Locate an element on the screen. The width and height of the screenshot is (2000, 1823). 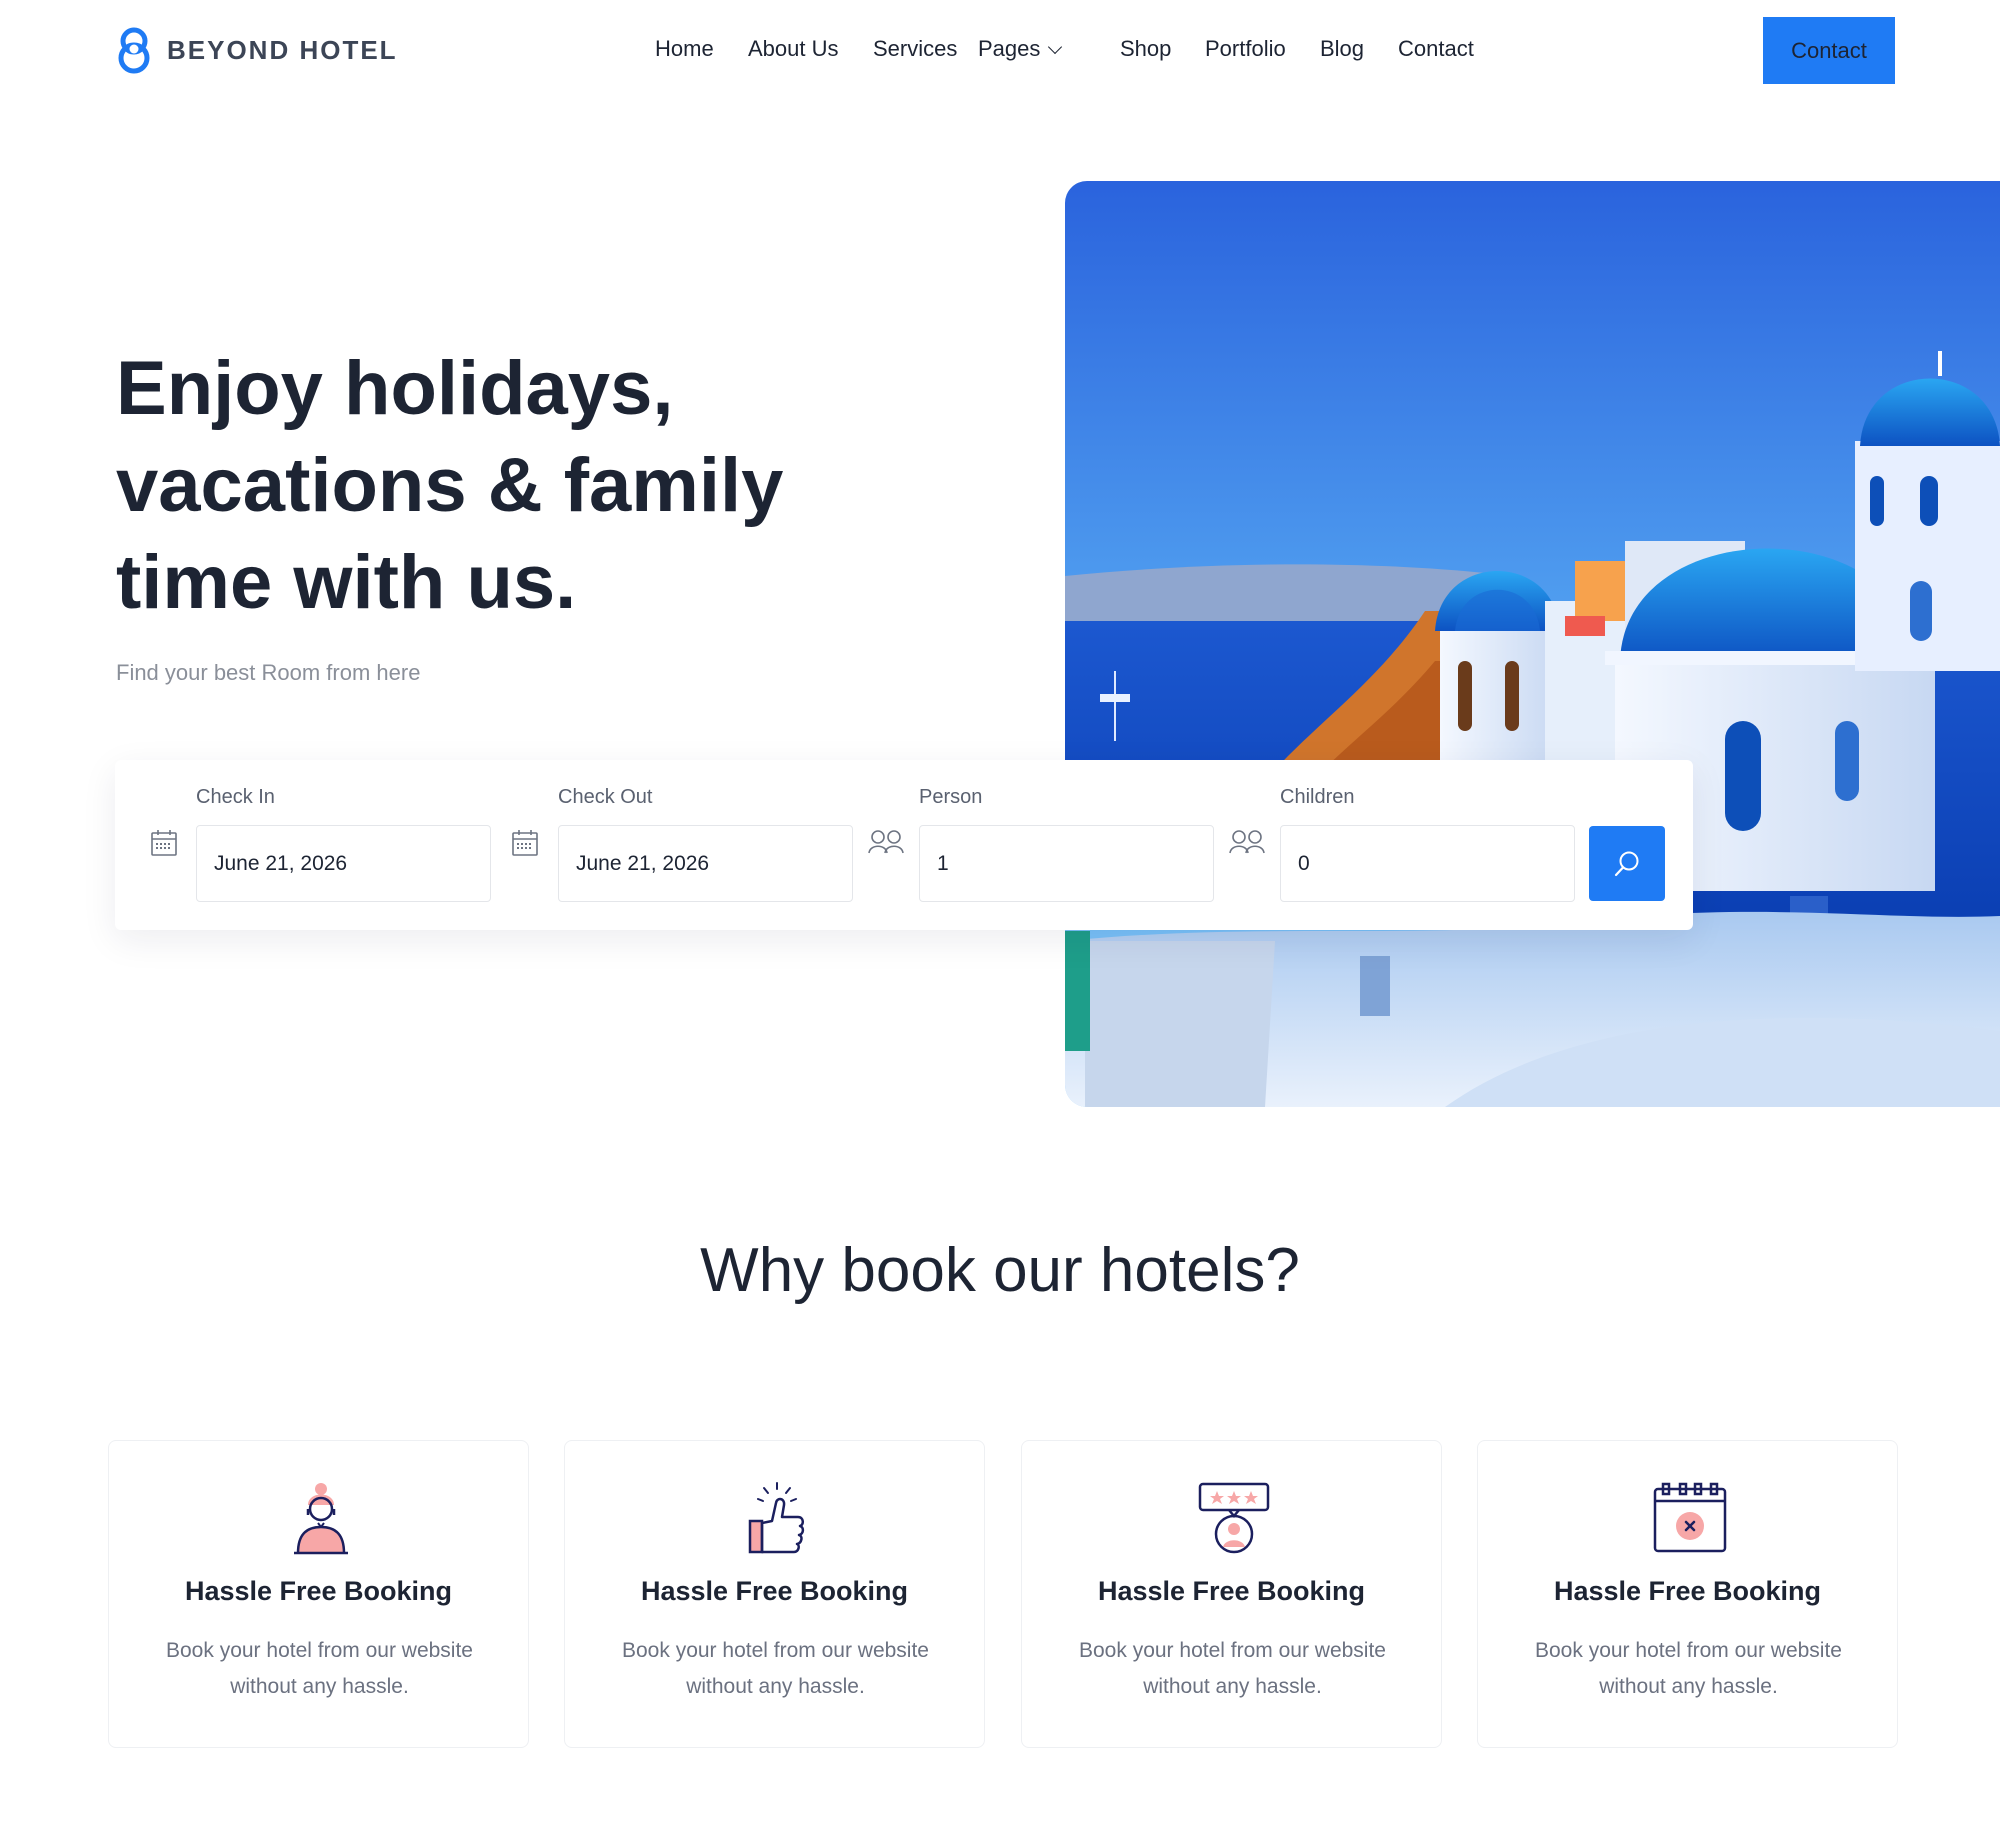
search-button is located at coordinates (1627, 863).